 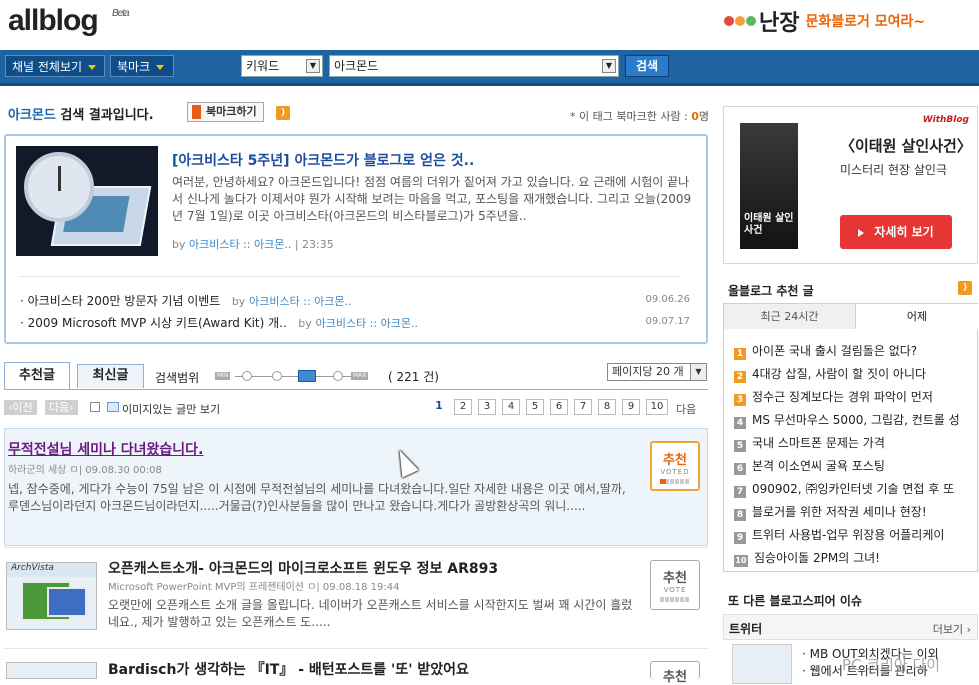 I want to click on tab-underline, so click(x=356, y=389).